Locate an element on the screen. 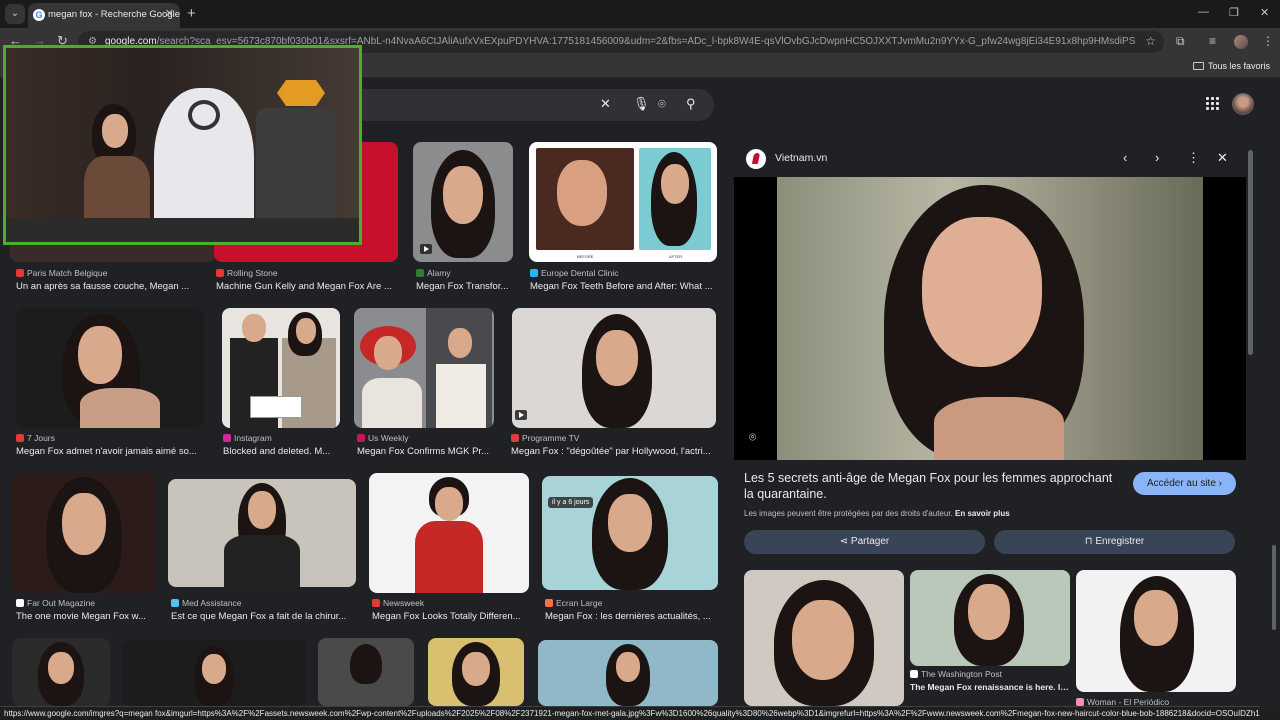 The image size is (1280, 720). save-button: ⊓ Enregistrer is located at coordinates (1114, 542).